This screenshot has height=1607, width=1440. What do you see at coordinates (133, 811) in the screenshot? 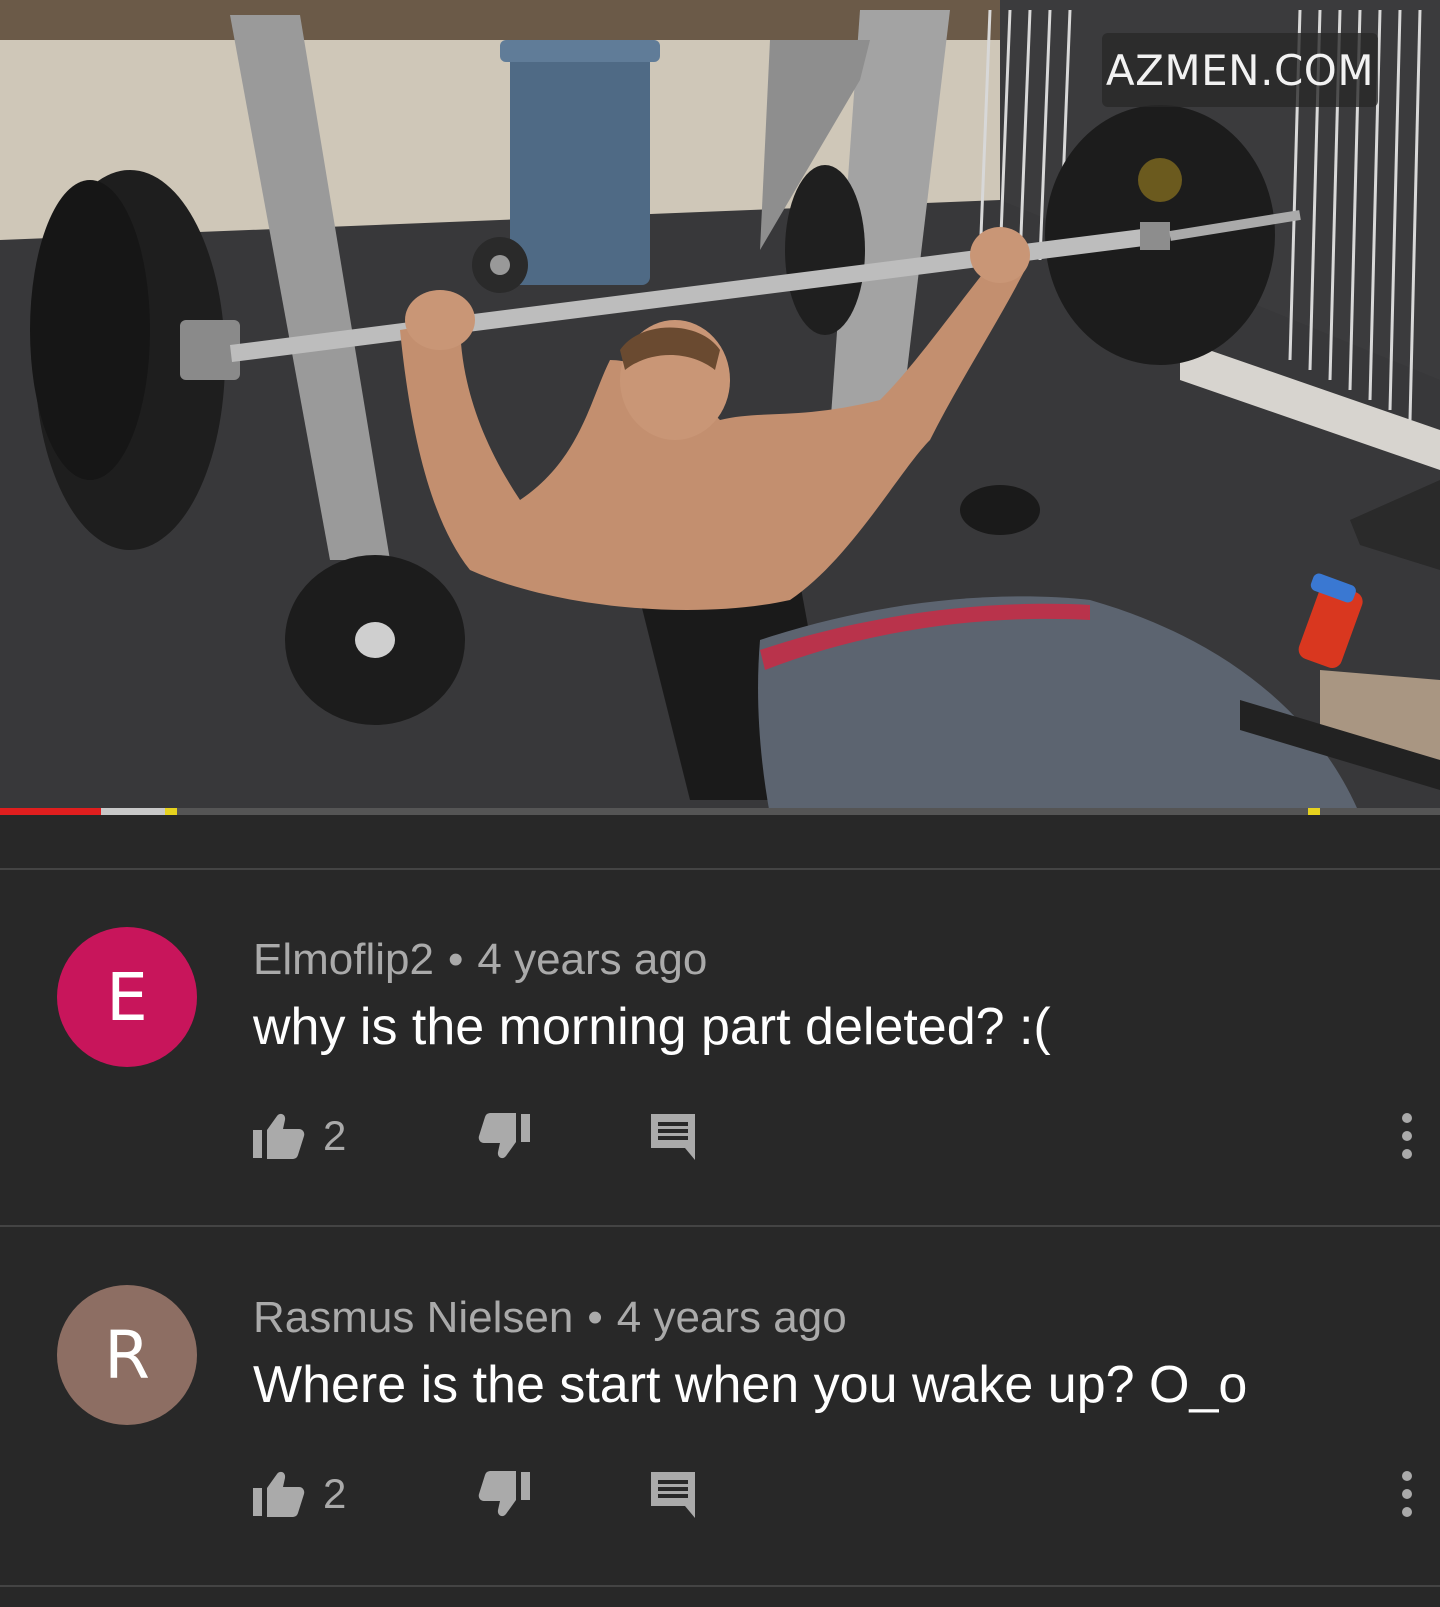
I see `progress-buffered` at bounding box center [133, 811].